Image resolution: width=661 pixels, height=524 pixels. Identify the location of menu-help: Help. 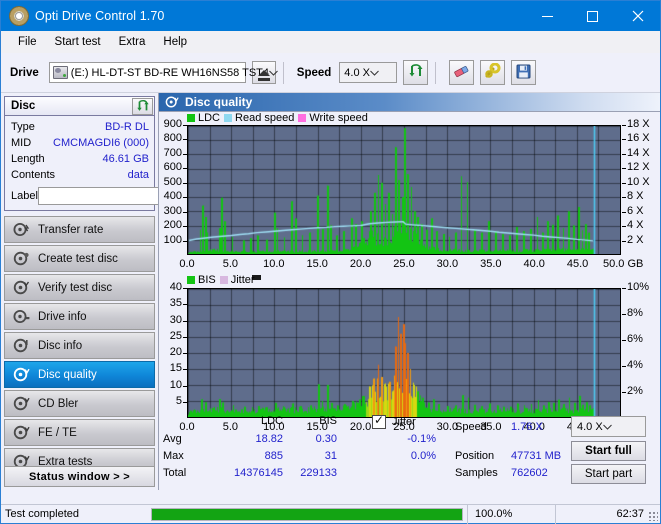
(175, 42).